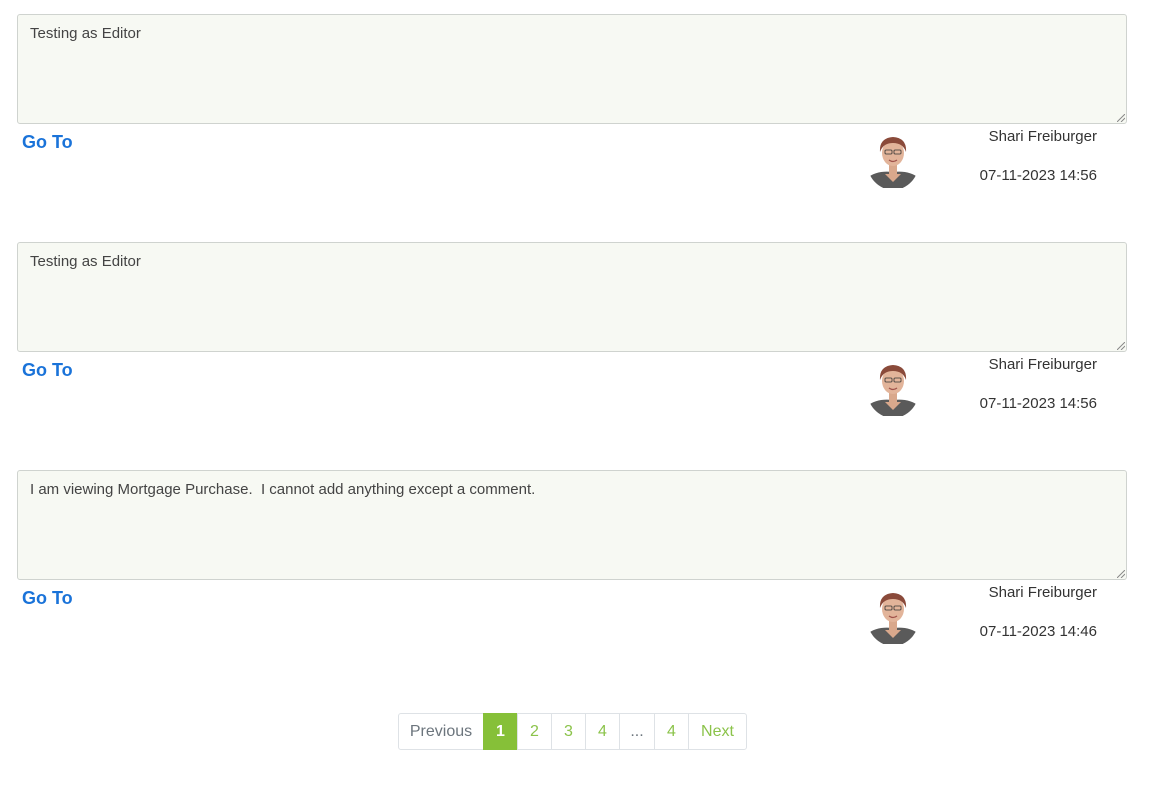 The height and width of the screenshot is (799, 1158). Describe the element at coordinates (602, 731) in the screenshot. I see `pagination-page-4: 4` at that location.